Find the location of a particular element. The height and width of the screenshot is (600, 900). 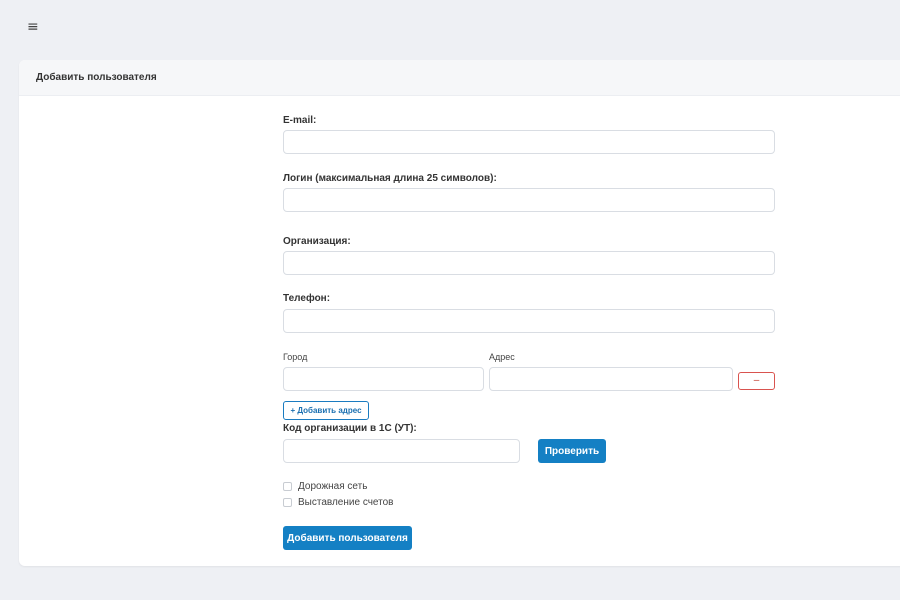

checkbox-label: Дорожная сеть is located at coordinates (333, 486).